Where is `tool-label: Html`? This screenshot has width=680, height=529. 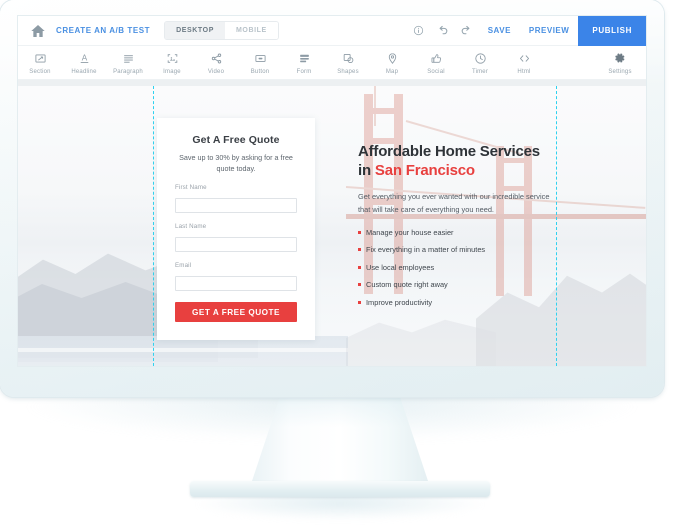 tool-label: Html is located at coordinates (524, 71).